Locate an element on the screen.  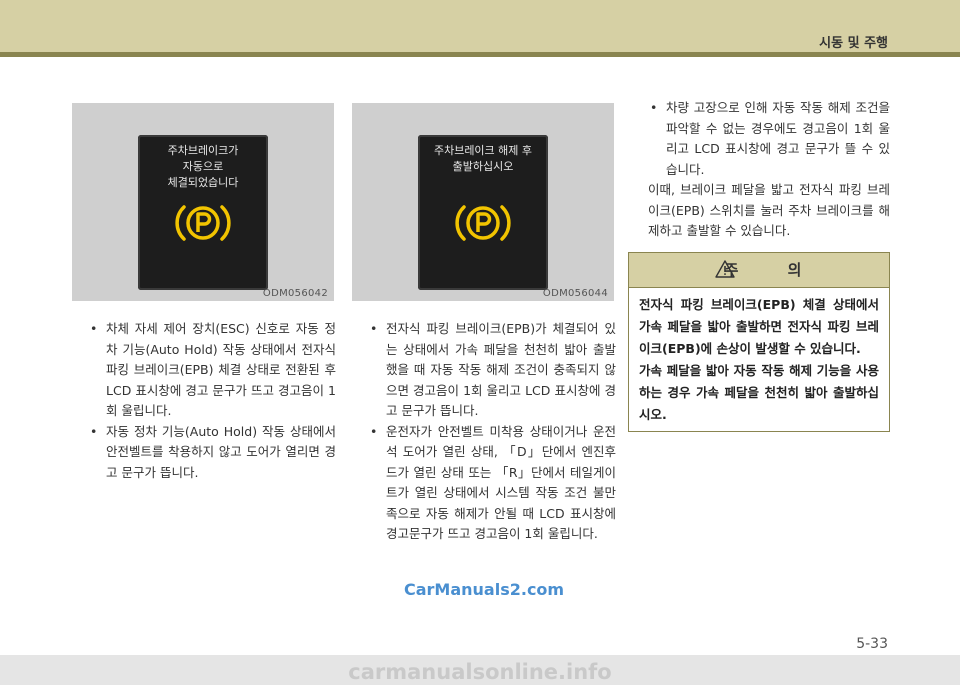
caution-header: 주 의 is located at coordinates (759, 270).